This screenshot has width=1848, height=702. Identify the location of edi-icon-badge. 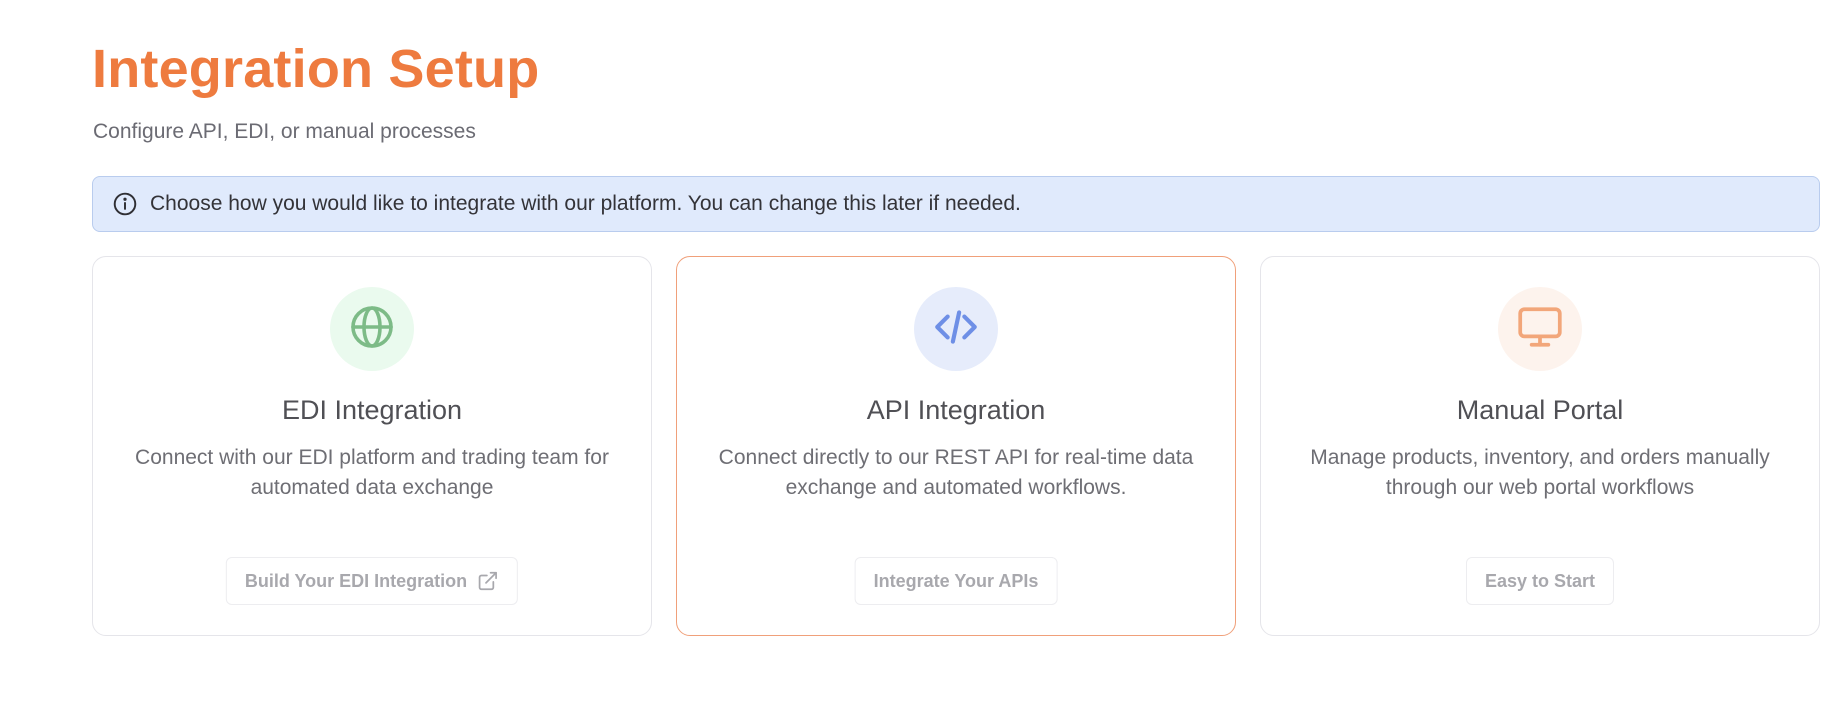
(372, 329).